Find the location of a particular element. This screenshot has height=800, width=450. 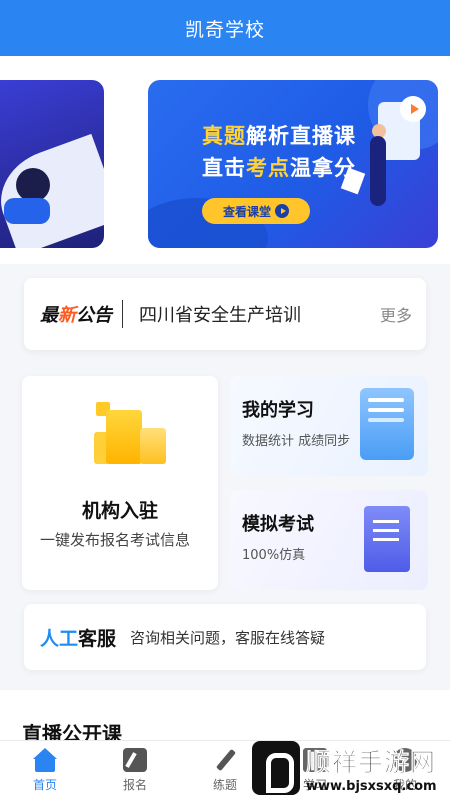

pencil-icon is located at coordinates (225, 760).